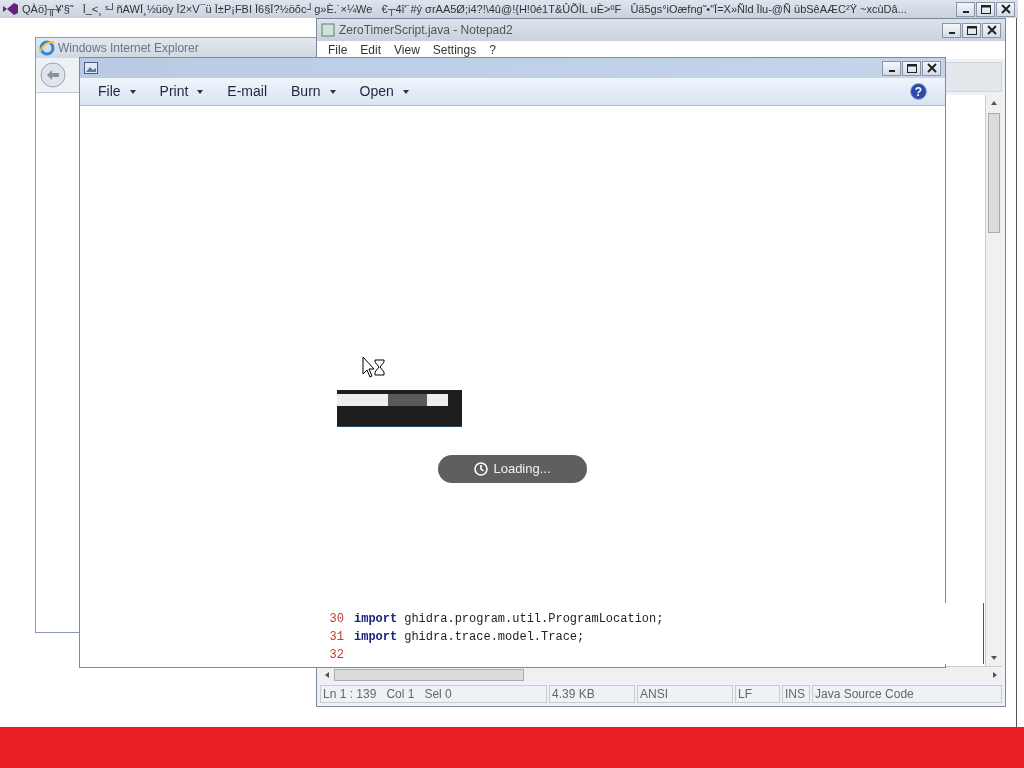 The width and height of the screenshot is (1024, 768). Describe the element at coordinates (336, 637) in the screenshot. I see `line-number: 31` at that location.